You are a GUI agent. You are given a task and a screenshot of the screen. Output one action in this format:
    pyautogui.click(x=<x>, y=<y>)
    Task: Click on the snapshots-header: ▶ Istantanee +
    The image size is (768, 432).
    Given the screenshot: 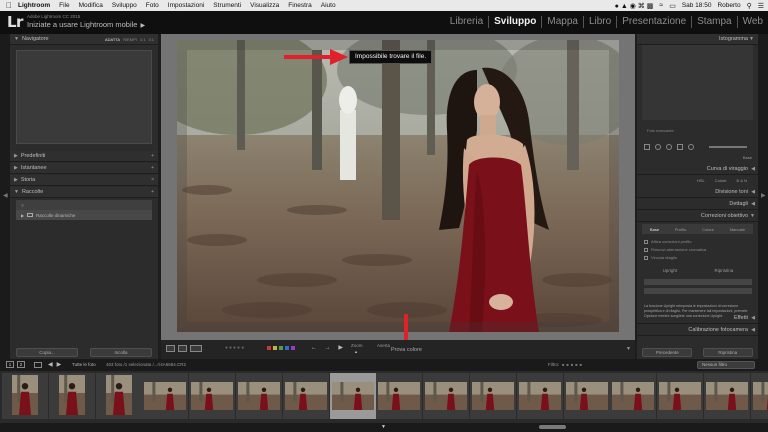 What is the action you would take?
    pyautogui.click(x=84, y=168)
    